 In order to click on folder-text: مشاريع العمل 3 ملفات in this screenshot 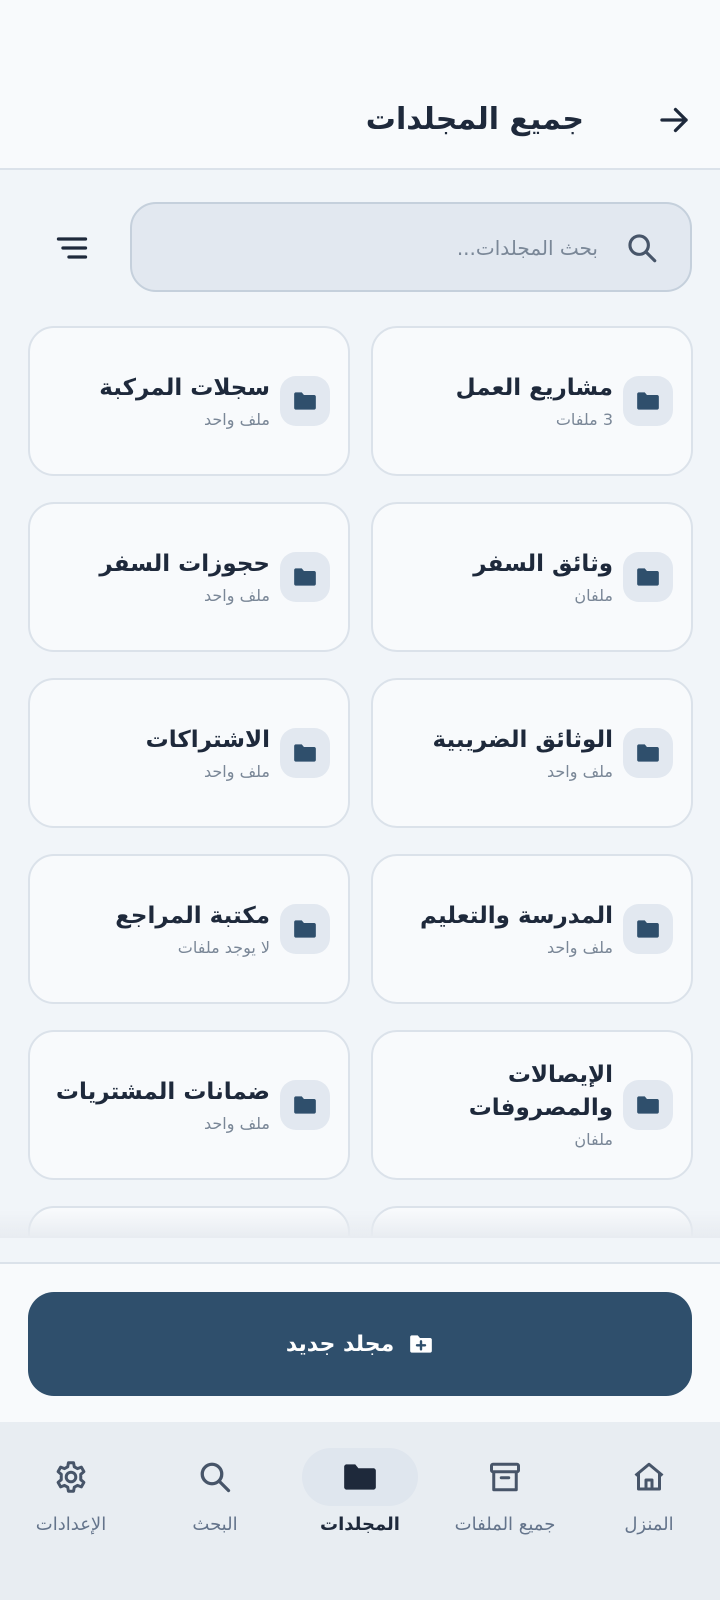, I will do `click(499, 401)`.